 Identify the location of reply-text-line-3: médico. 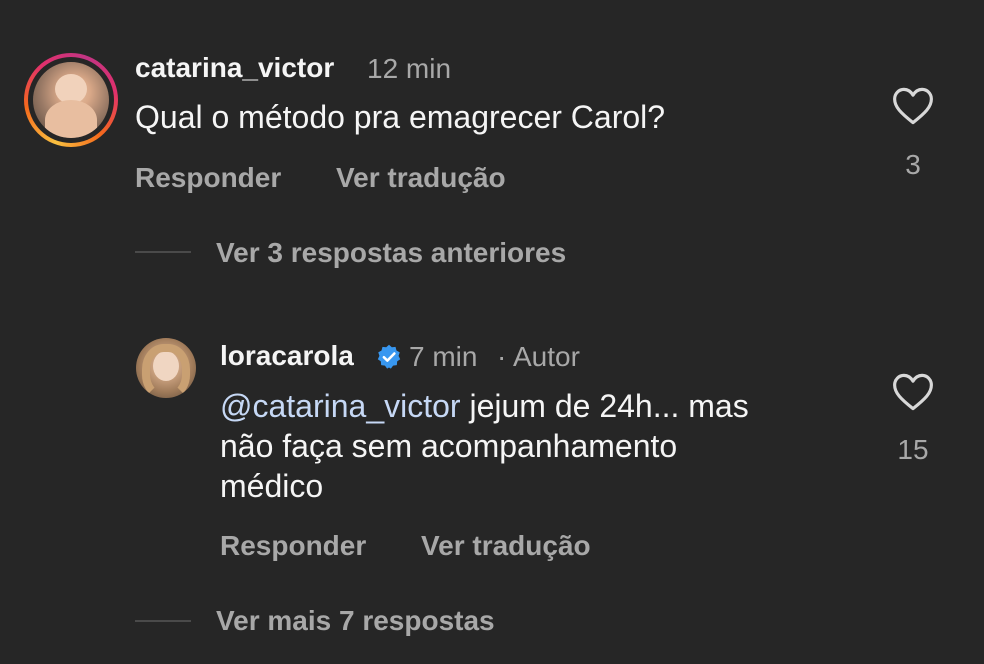
(272, 486).